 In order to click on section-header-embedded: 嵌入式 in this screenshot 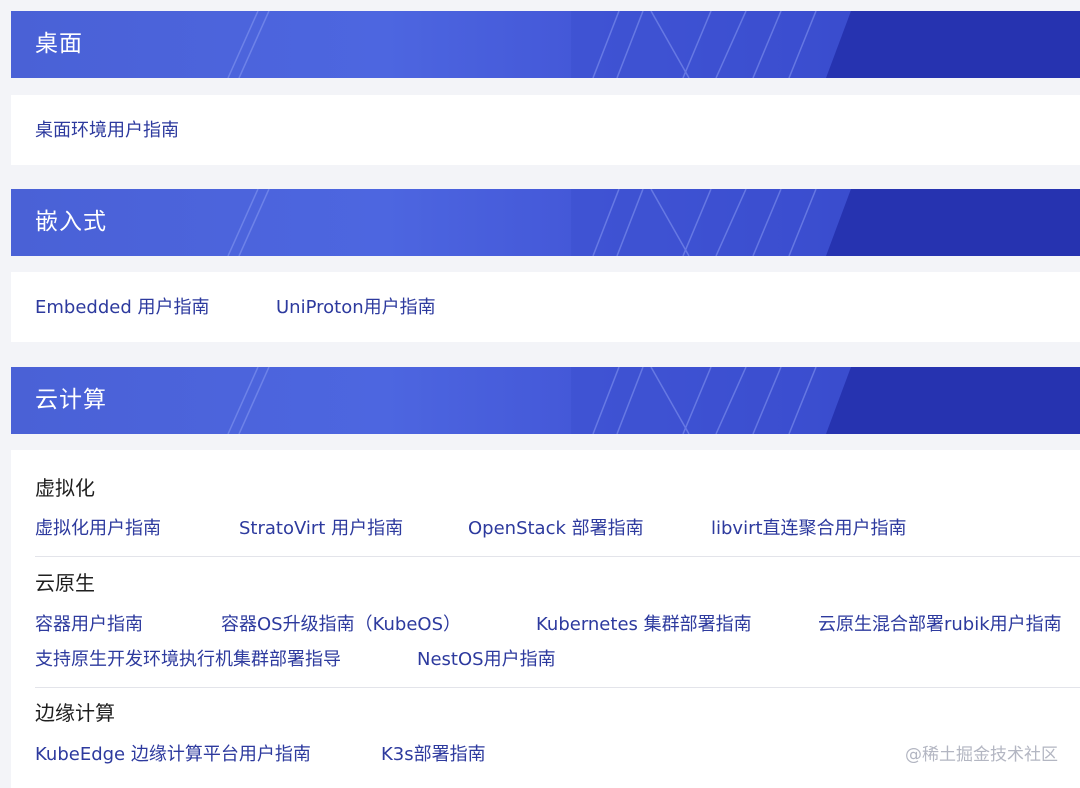, I will do `click(545, 222)`.